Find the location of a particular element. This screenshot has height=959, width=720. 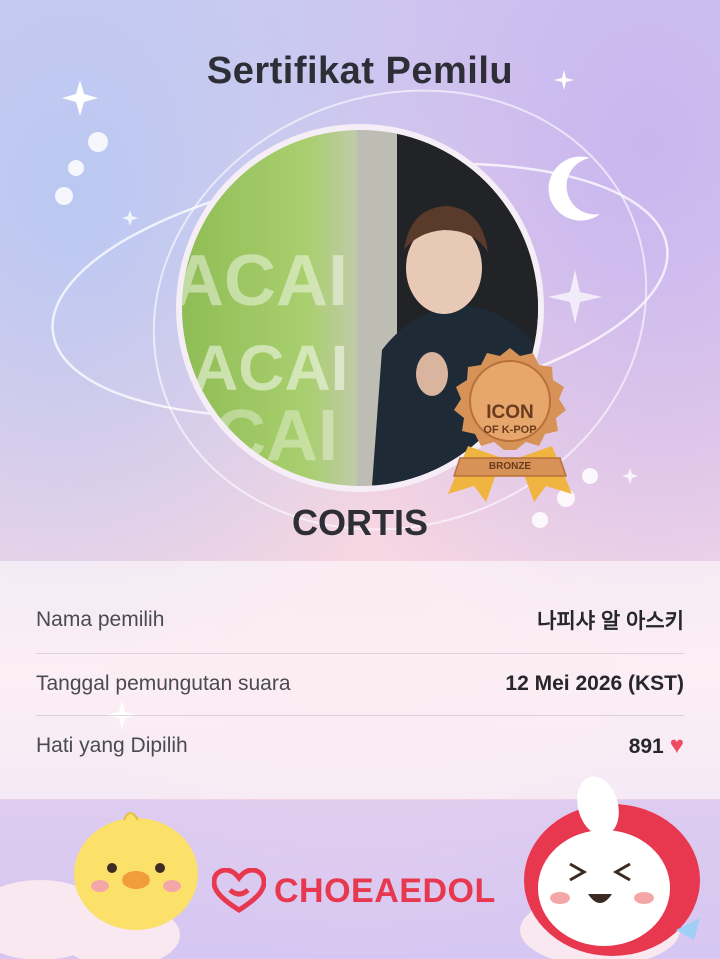

brand-logo: CHOEAEDOL is located at coordinates (354, 891).